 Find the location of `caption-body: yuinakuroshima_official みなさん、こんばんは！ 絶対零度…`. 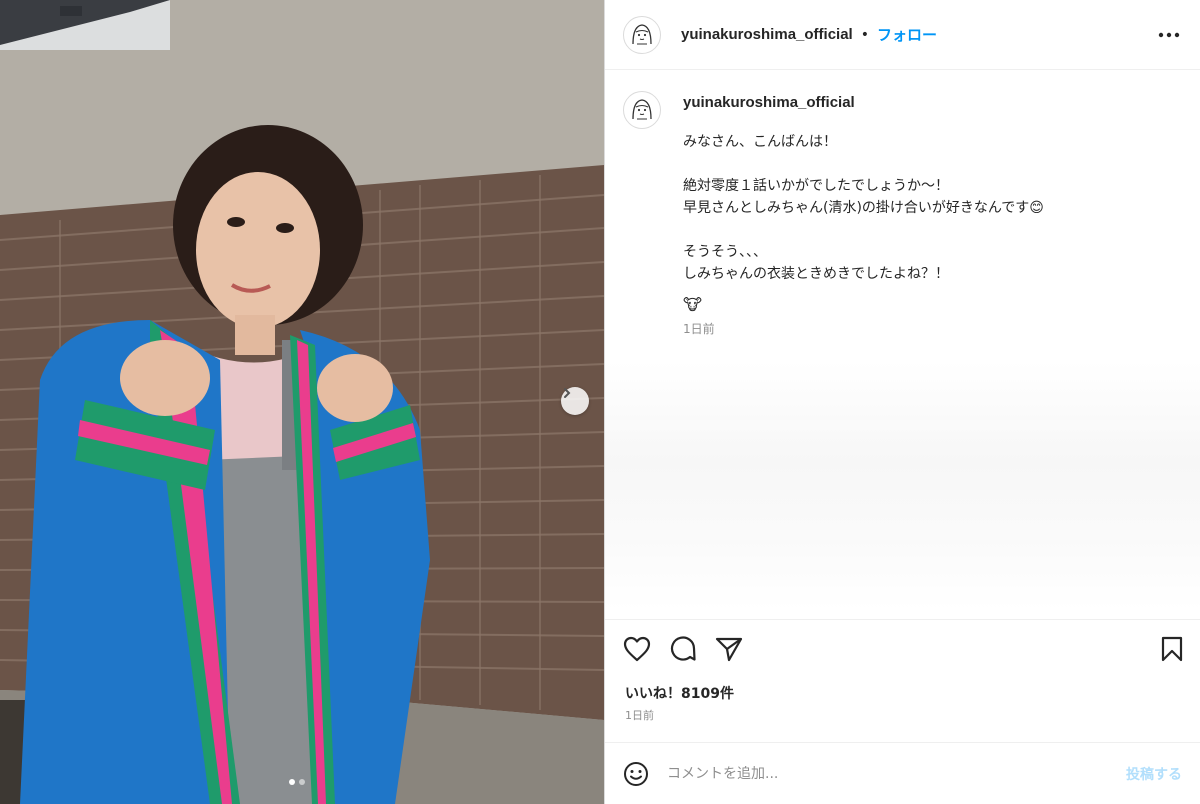

caption-body: yuinakuroshima_official みなさん、こんばんは！ 絶対零度… is located at coordinates (863, 213).